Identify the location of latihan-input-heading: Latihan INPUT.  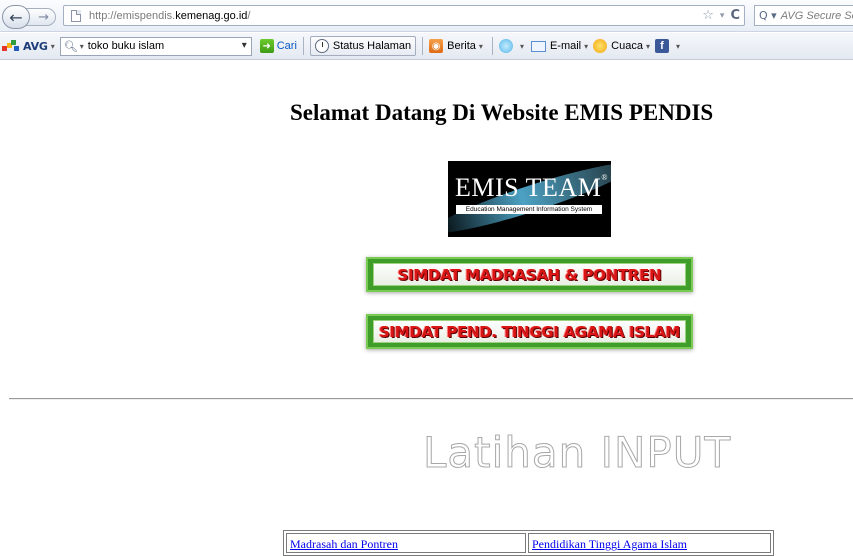
(577, 453).